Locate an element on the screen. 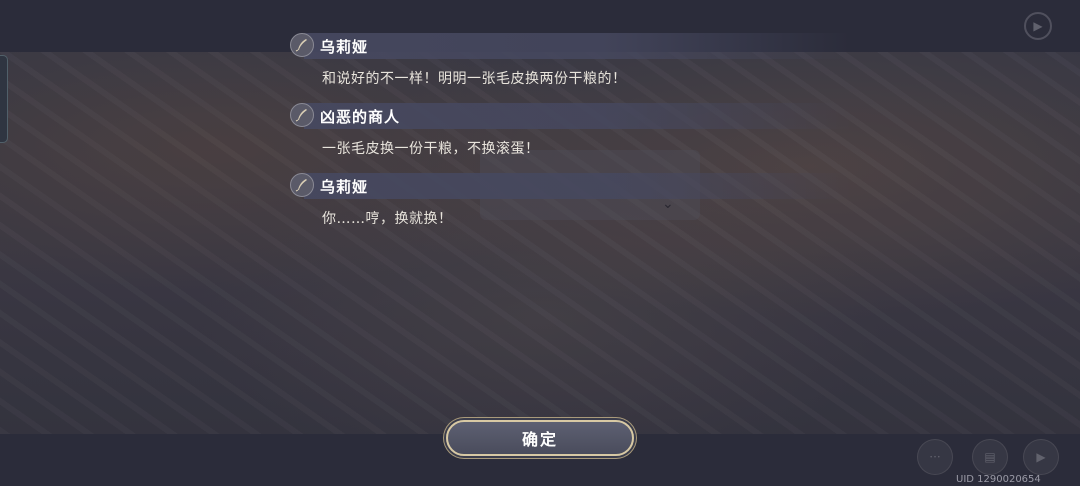 This screenshot has height=486, width=1080. speaker-name: 凶恶的商人 is located at coordinates (360, 116).